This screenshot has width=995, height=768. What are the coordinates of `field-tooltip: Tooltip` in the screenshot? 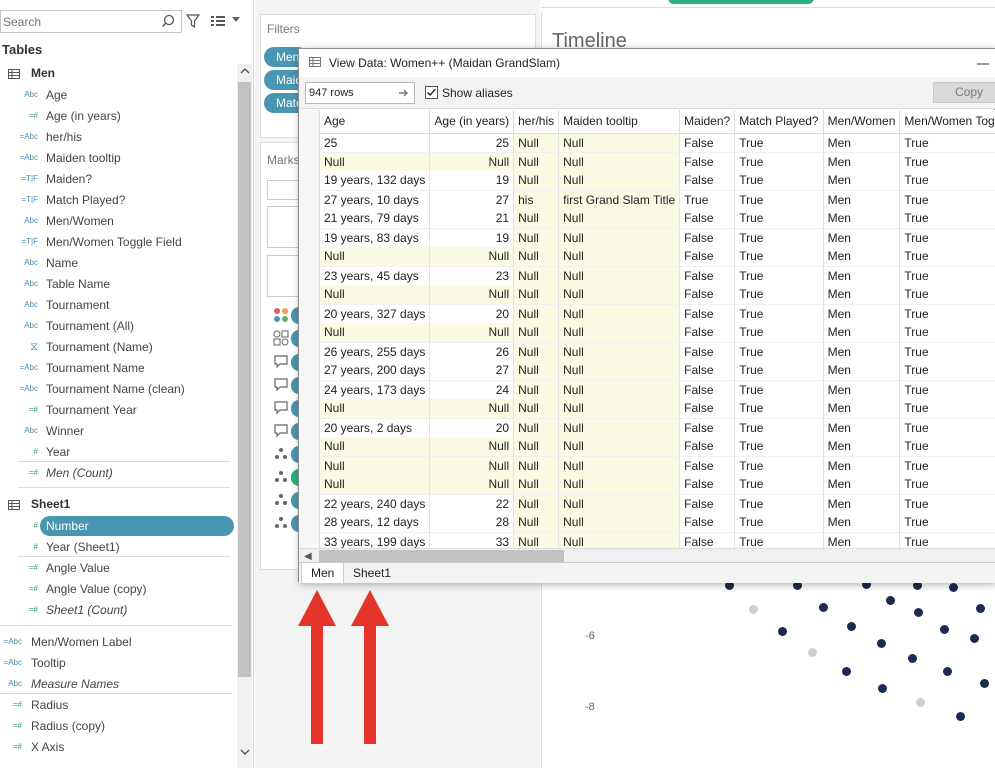 It's located at (48, 663).